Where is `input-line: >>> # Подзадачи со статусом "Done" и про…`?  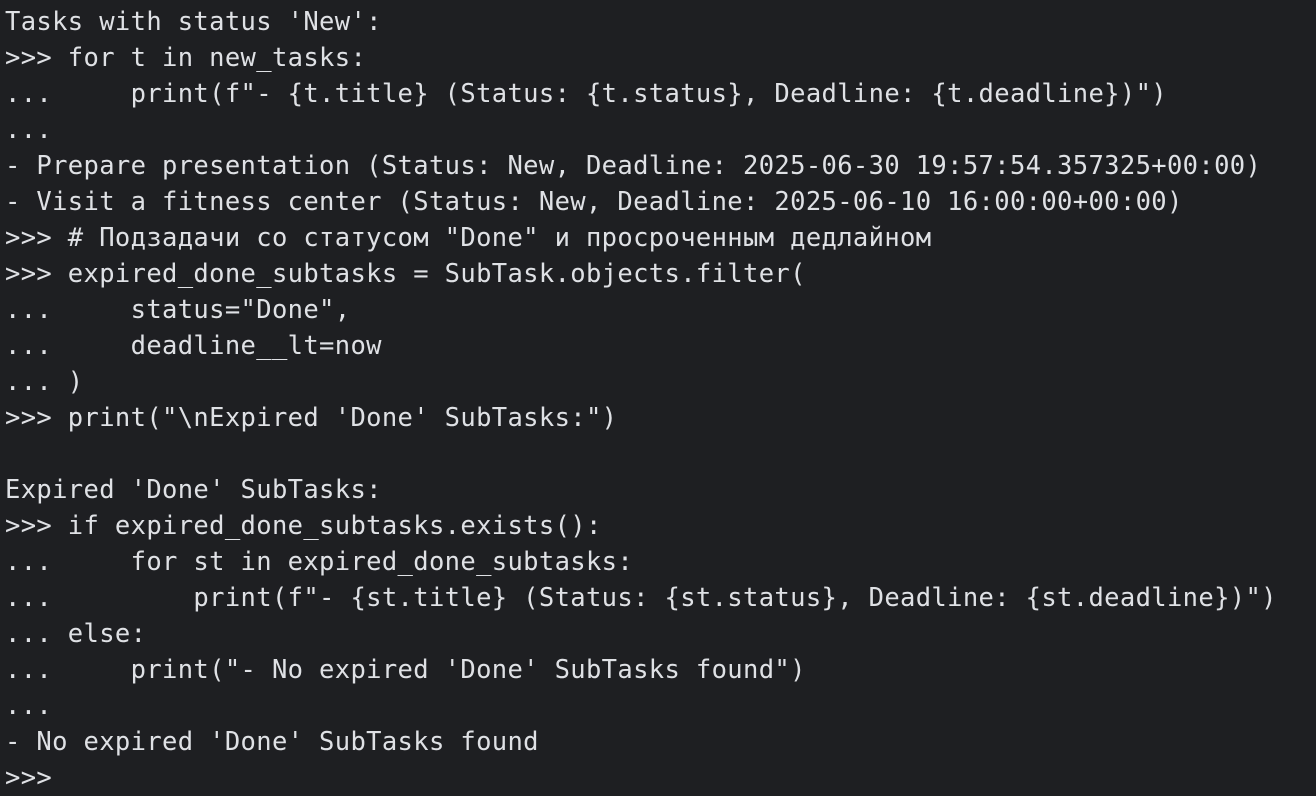 input-line: >>> # Подзадачи со статусом "Done" и про… is located at coordinates (468, 238).